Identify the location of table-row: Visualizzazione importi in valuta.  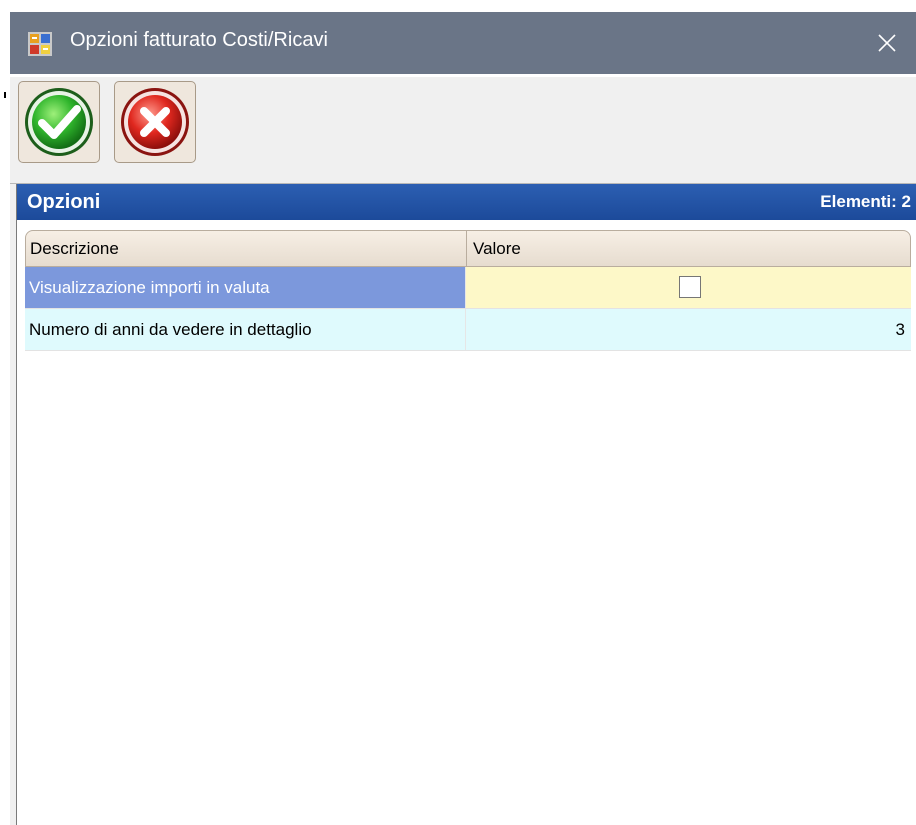
(468, 288).